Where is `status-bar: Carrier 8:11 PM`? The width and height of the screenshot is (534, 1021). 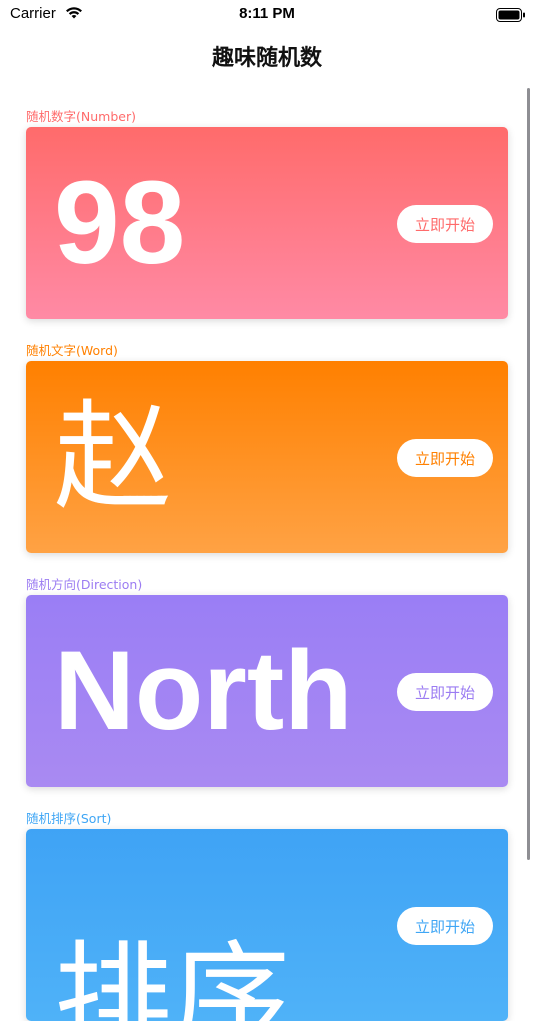
status-bar: Carrier 8:11 PM is located at coordinates (267, 14).